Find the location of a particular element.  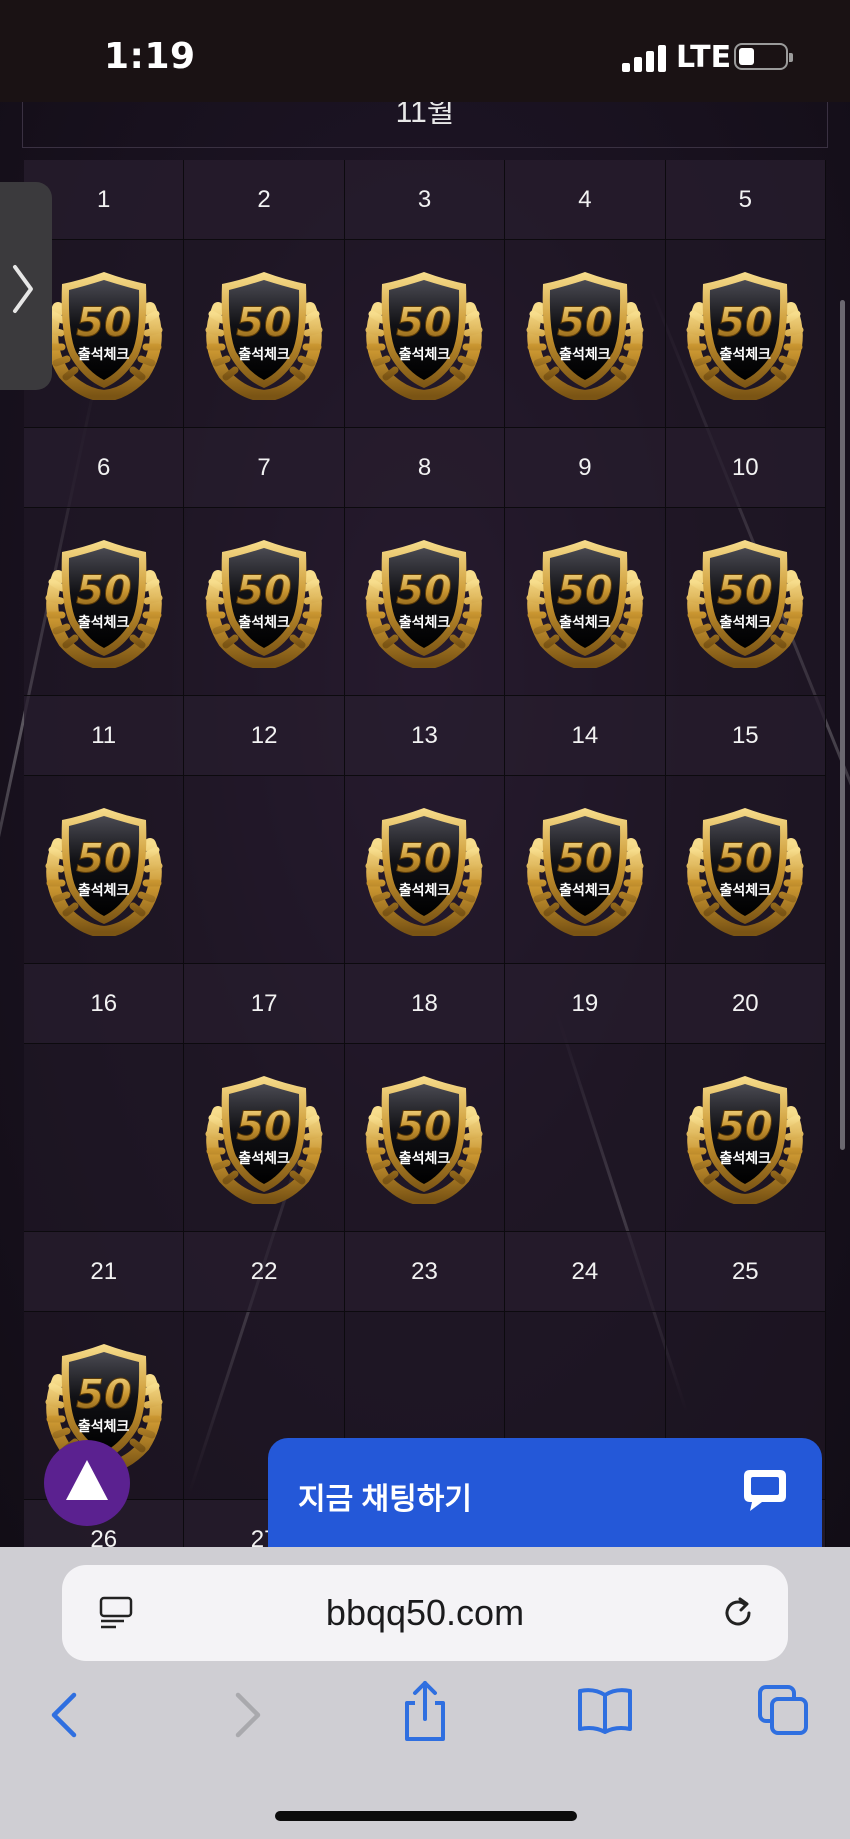

tabs-icon is located at coordinates (783, 1710).